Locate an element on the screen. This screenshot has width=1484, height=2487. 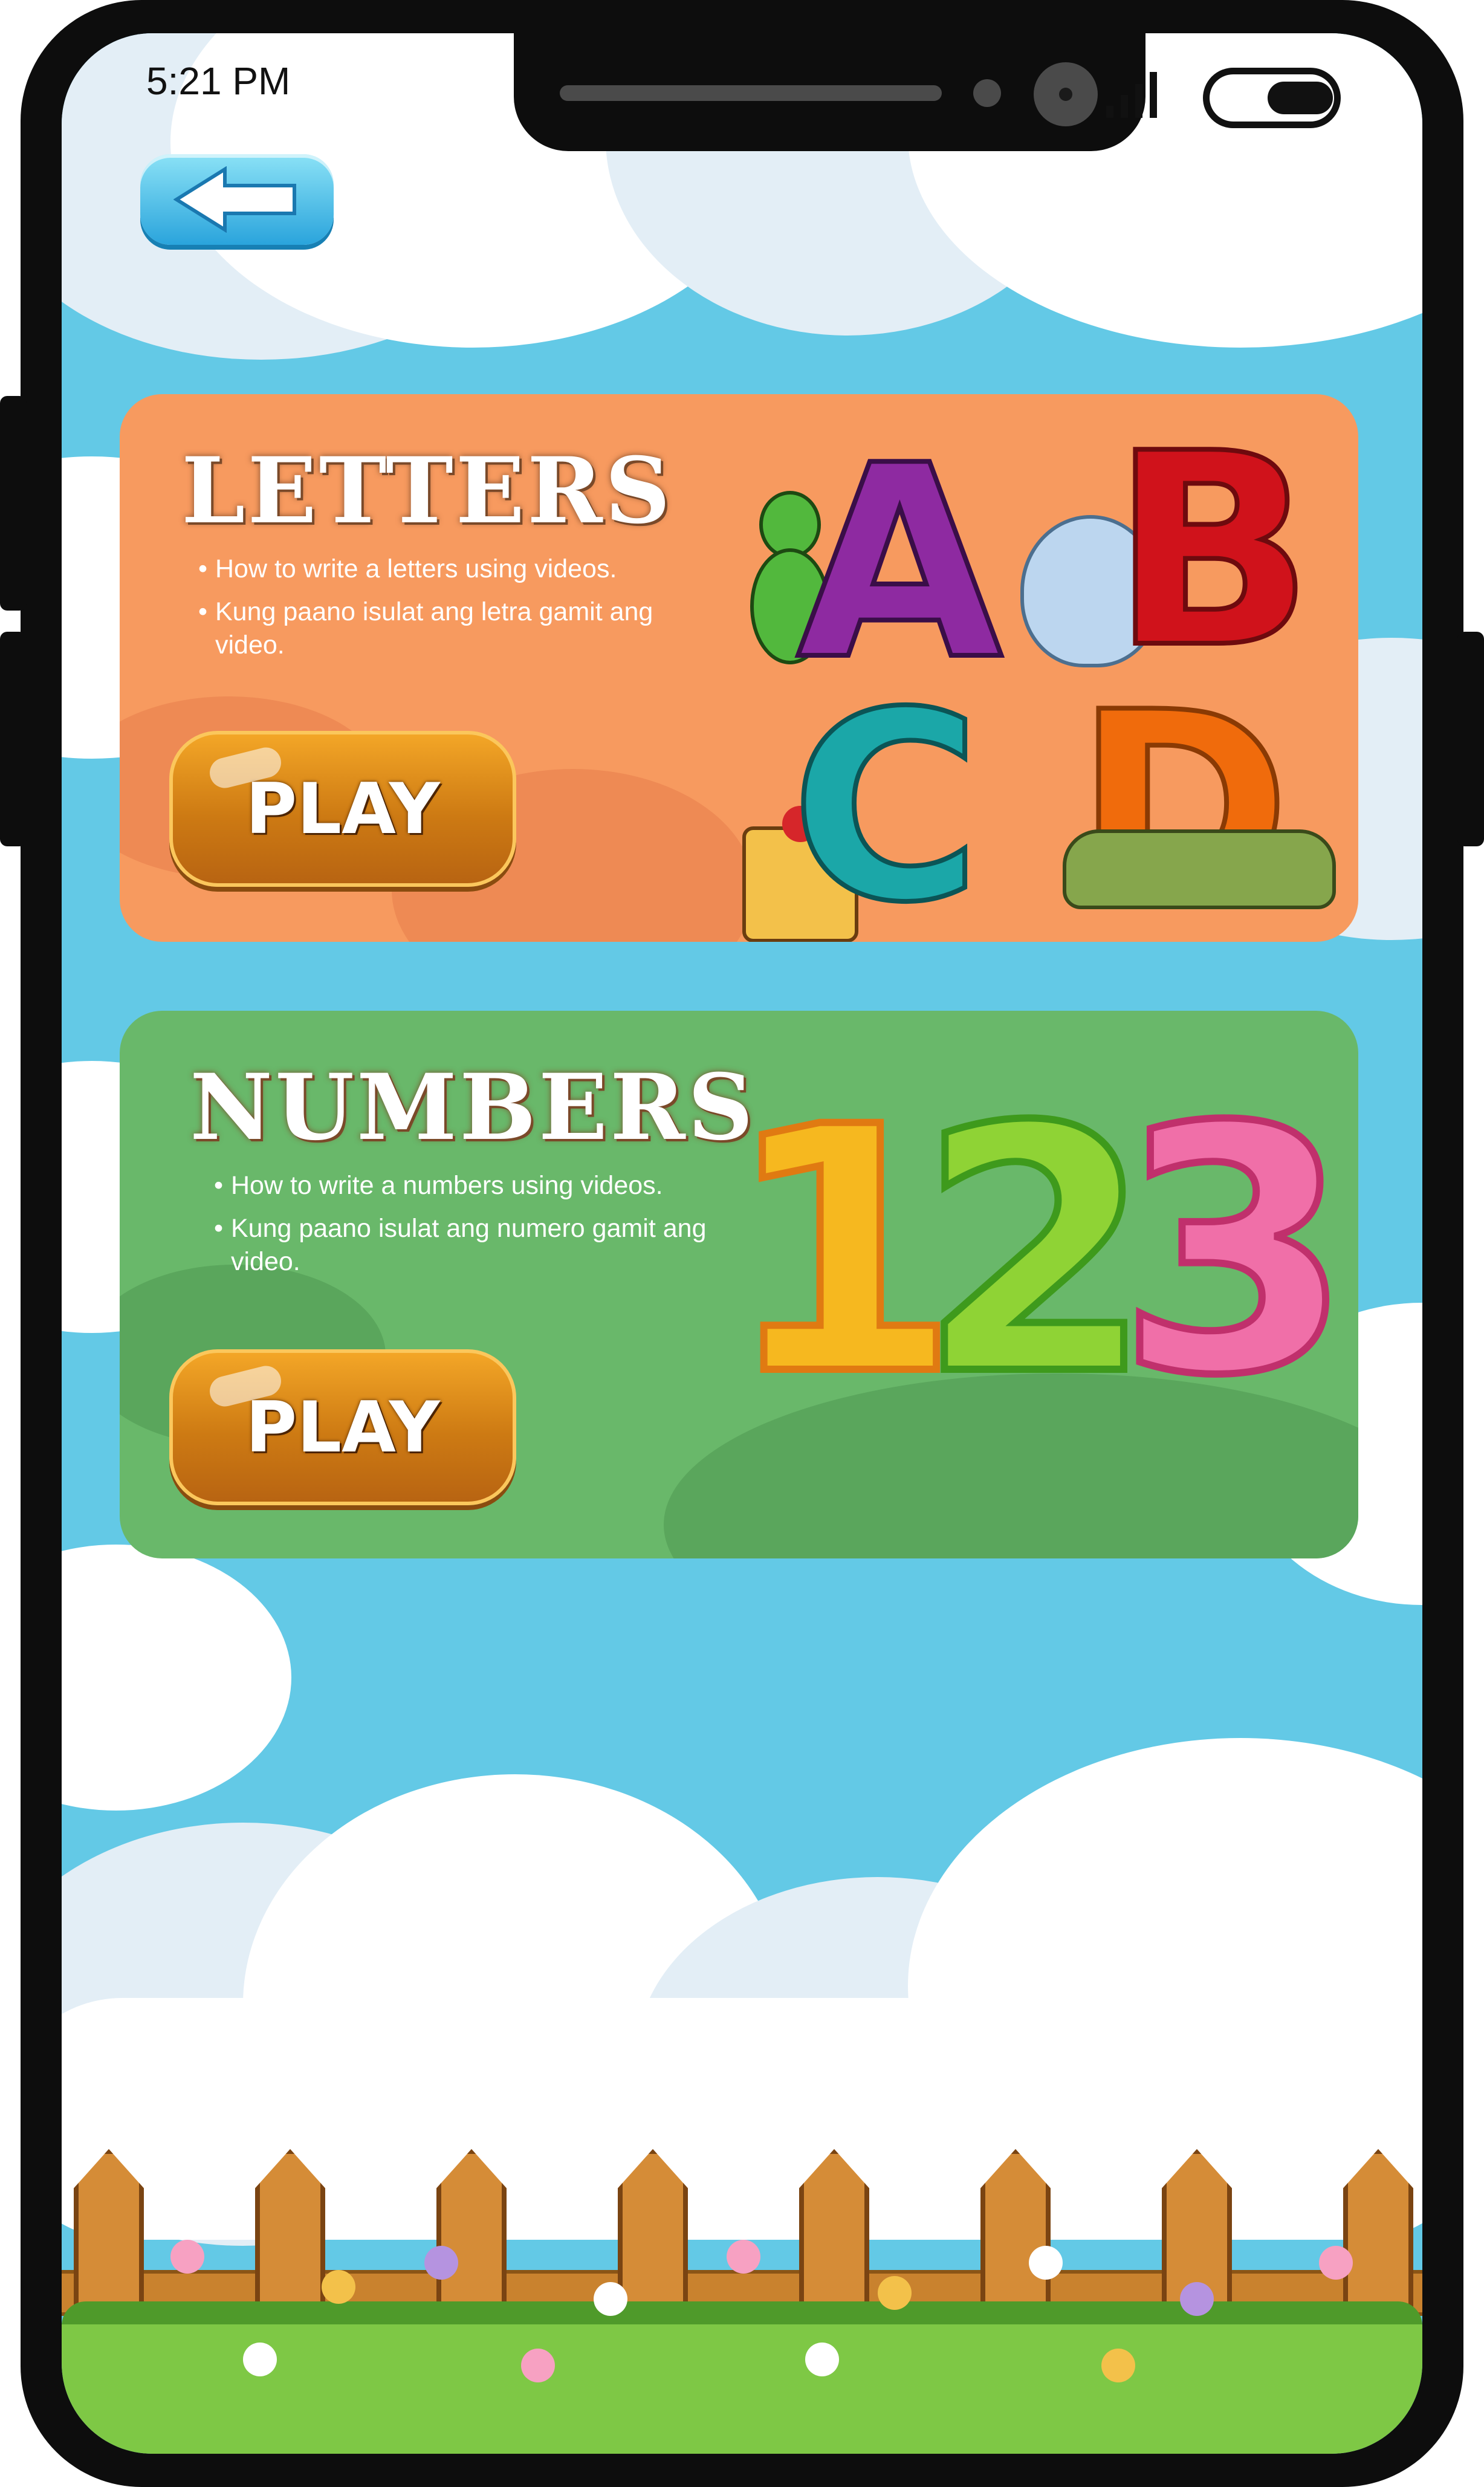
letters-title: LETTERS is located at coordinates (427, 491).